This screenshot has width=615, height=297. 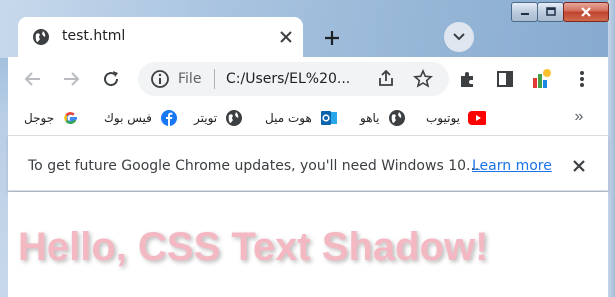 I want to click on share-icon, so click(x=386, y=79).